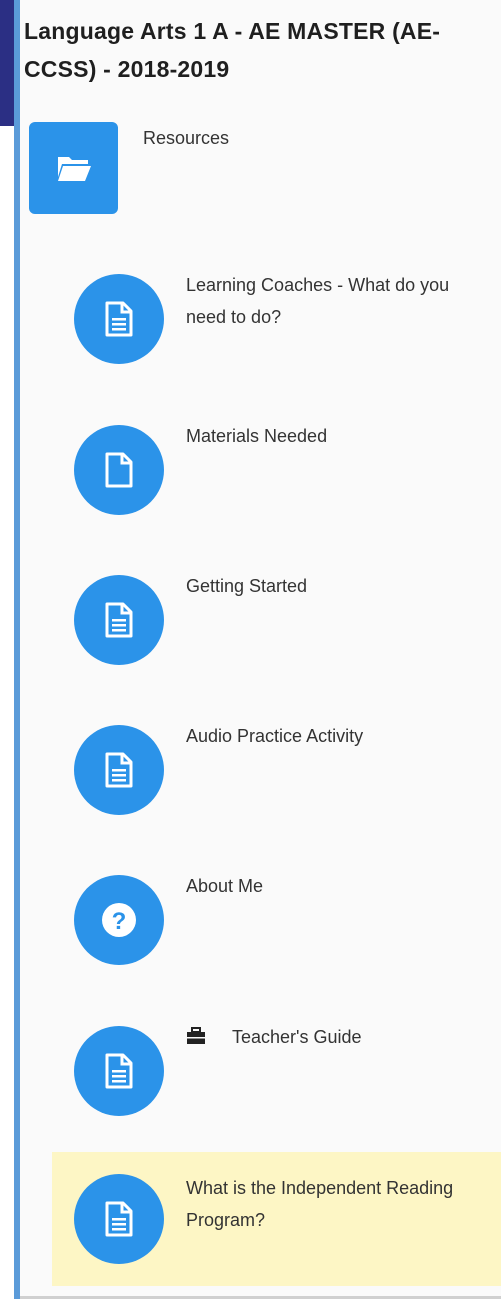 This screenshot has width=501, height=1299. Describe the element at coordinates (276, 772) in the screenshot. I see `activity-item: Audio Practice Activity` at that location.